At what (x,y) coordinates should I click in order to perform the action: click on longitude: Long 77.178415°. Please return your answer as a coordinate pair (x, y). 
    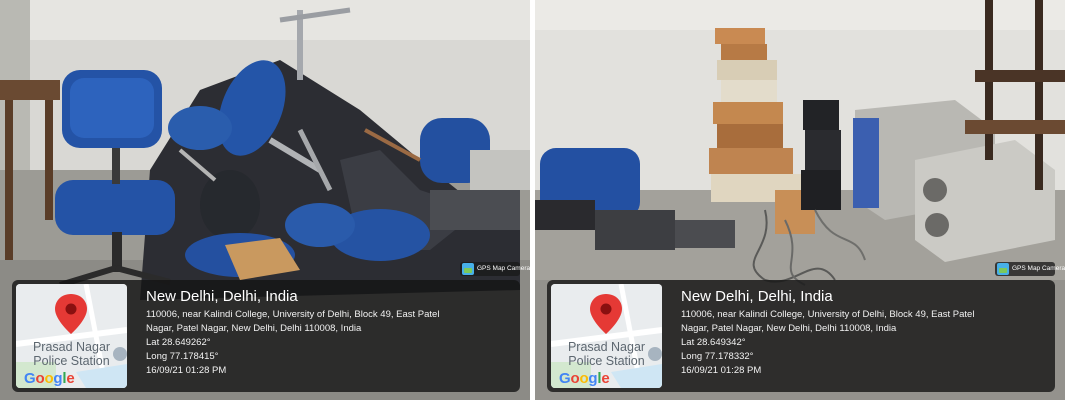
    Looking at the image, I should click on (182, 356).